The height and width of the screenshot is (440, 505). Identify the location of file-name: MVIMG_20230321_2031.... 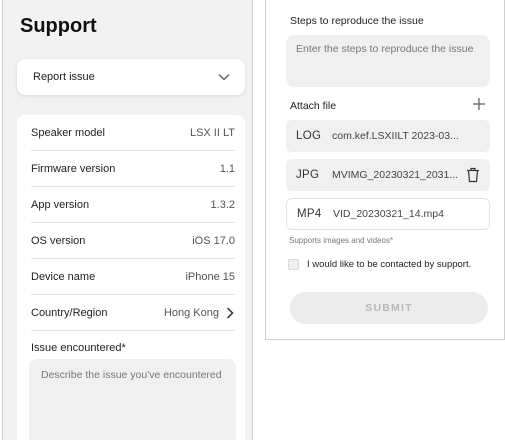
(395, 175).